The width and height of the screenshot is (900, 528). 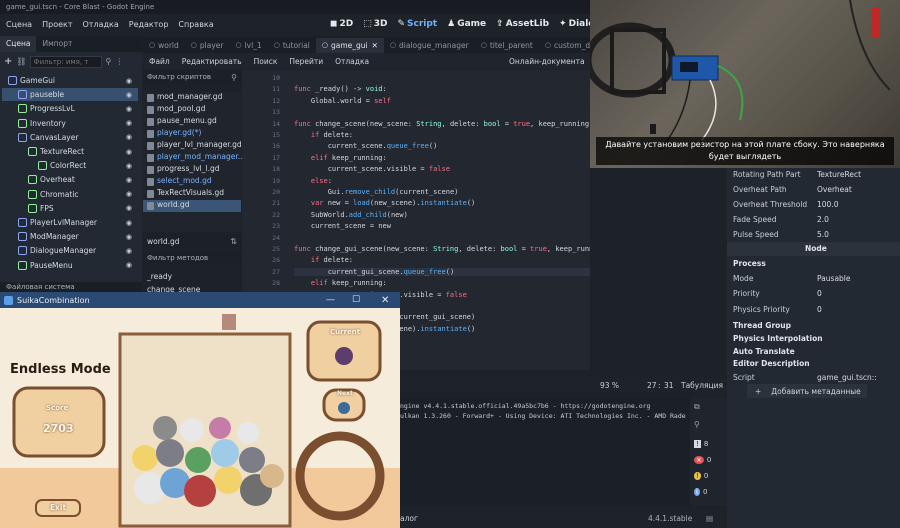 What do you see at coordinates (813, 205) in the screenshot?
I see `inspector-row: Overheat Threshold 100.0` at bounding box center [813, 205].